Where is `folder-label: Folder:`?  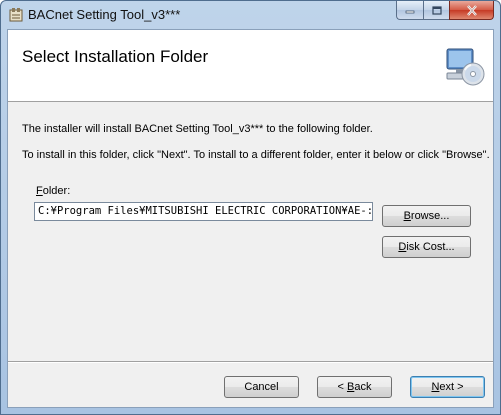 folder-label: Folder: is located at coordinates (53, 191).